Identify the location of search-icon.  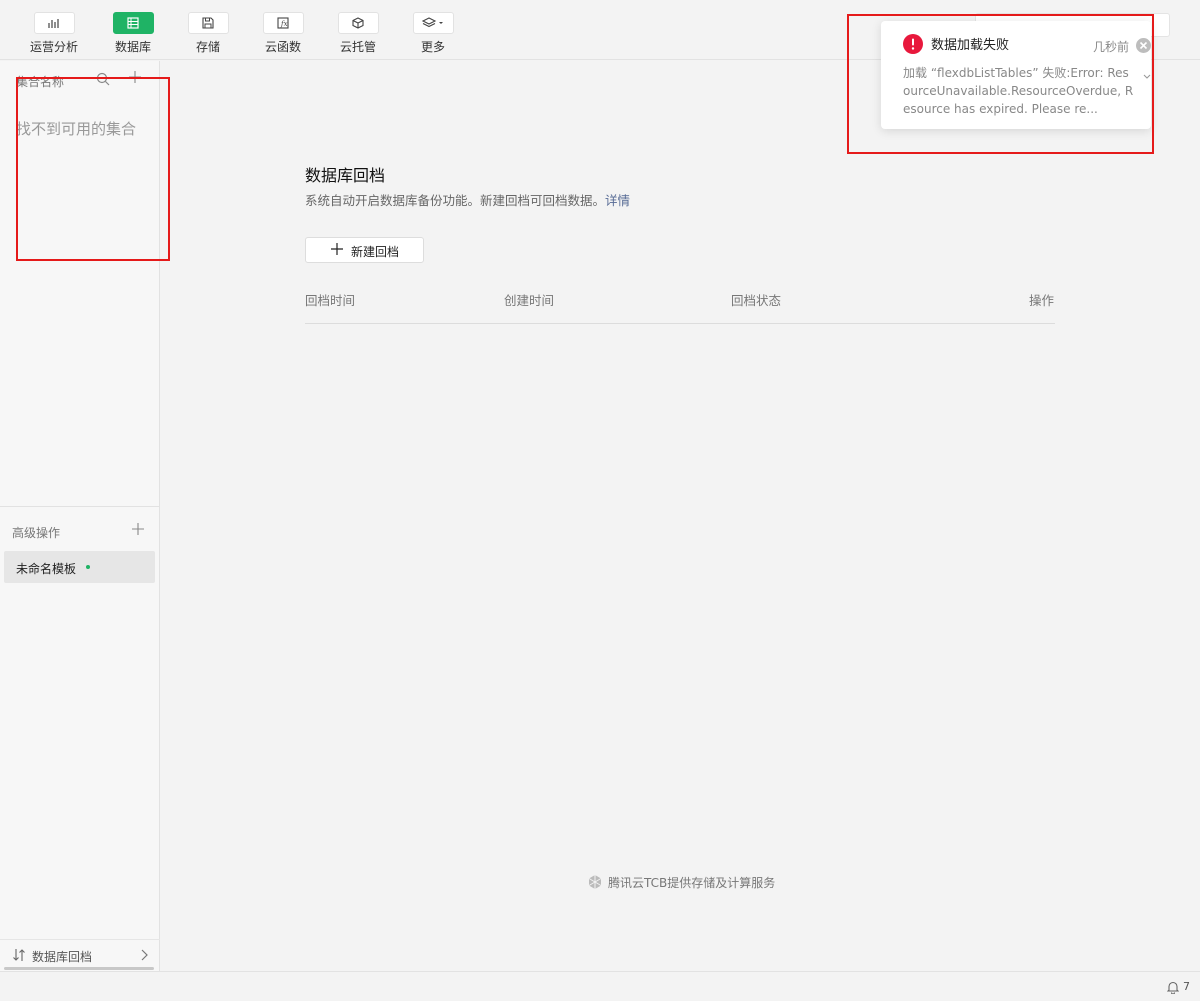
(103, 80).